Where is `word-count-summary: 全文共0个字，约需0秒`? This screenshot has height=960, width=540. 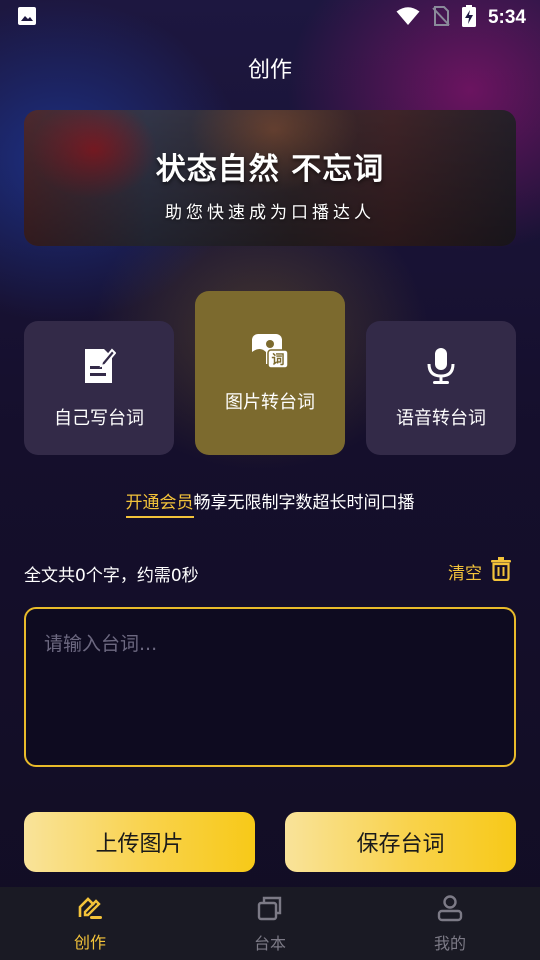 word-count-summary: 全文共0个字，约需0秒 is located at coordinates (111, 576).